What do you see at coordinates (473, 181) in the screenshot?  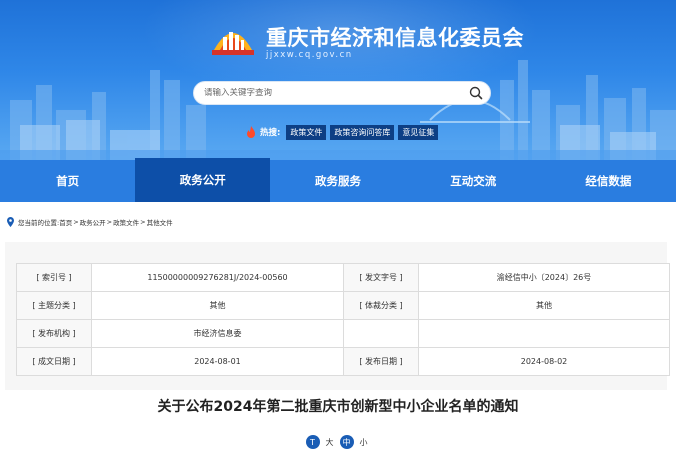 I see `nav-item-interaction: 互动交流` at bounding box center [473, 181].